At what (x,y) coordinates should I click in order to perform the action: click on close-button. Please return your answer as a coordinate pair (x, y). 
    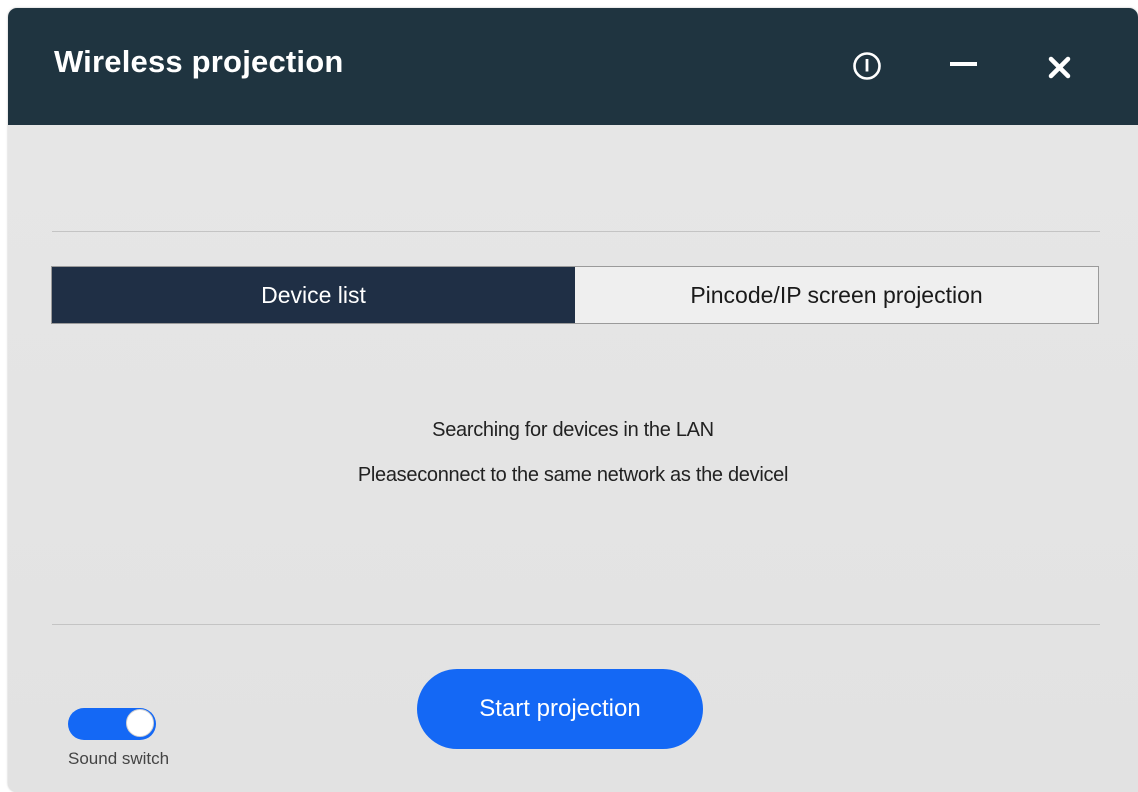
    Looking at the image, I should click on (1061, 66).